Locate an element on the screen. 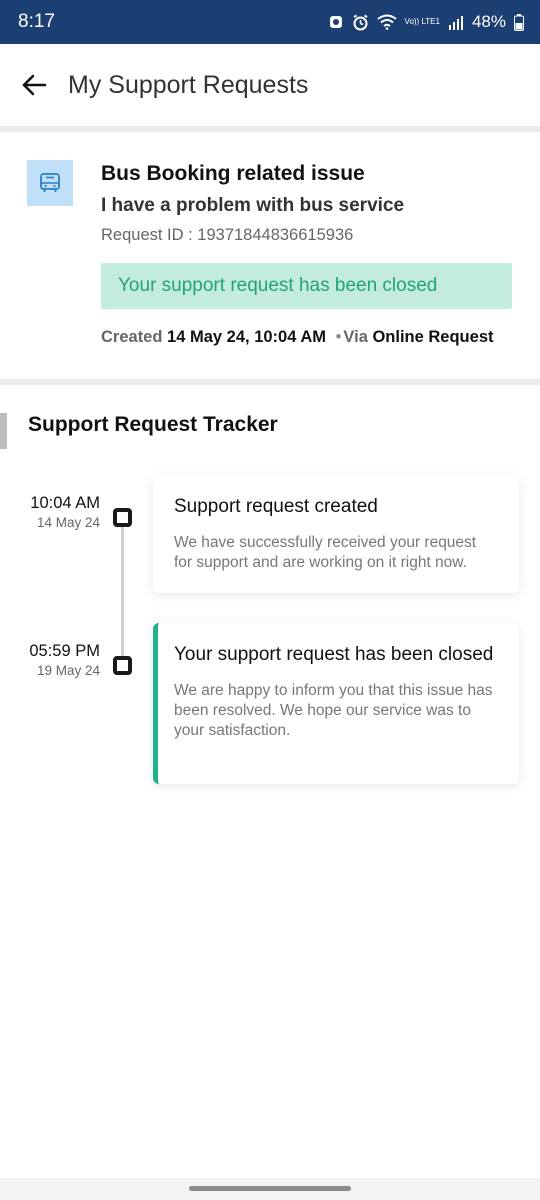 The width and height of the screenshot is (540, 1200). request-category: Bus Booking related issue is located at coordinates (233, 173).